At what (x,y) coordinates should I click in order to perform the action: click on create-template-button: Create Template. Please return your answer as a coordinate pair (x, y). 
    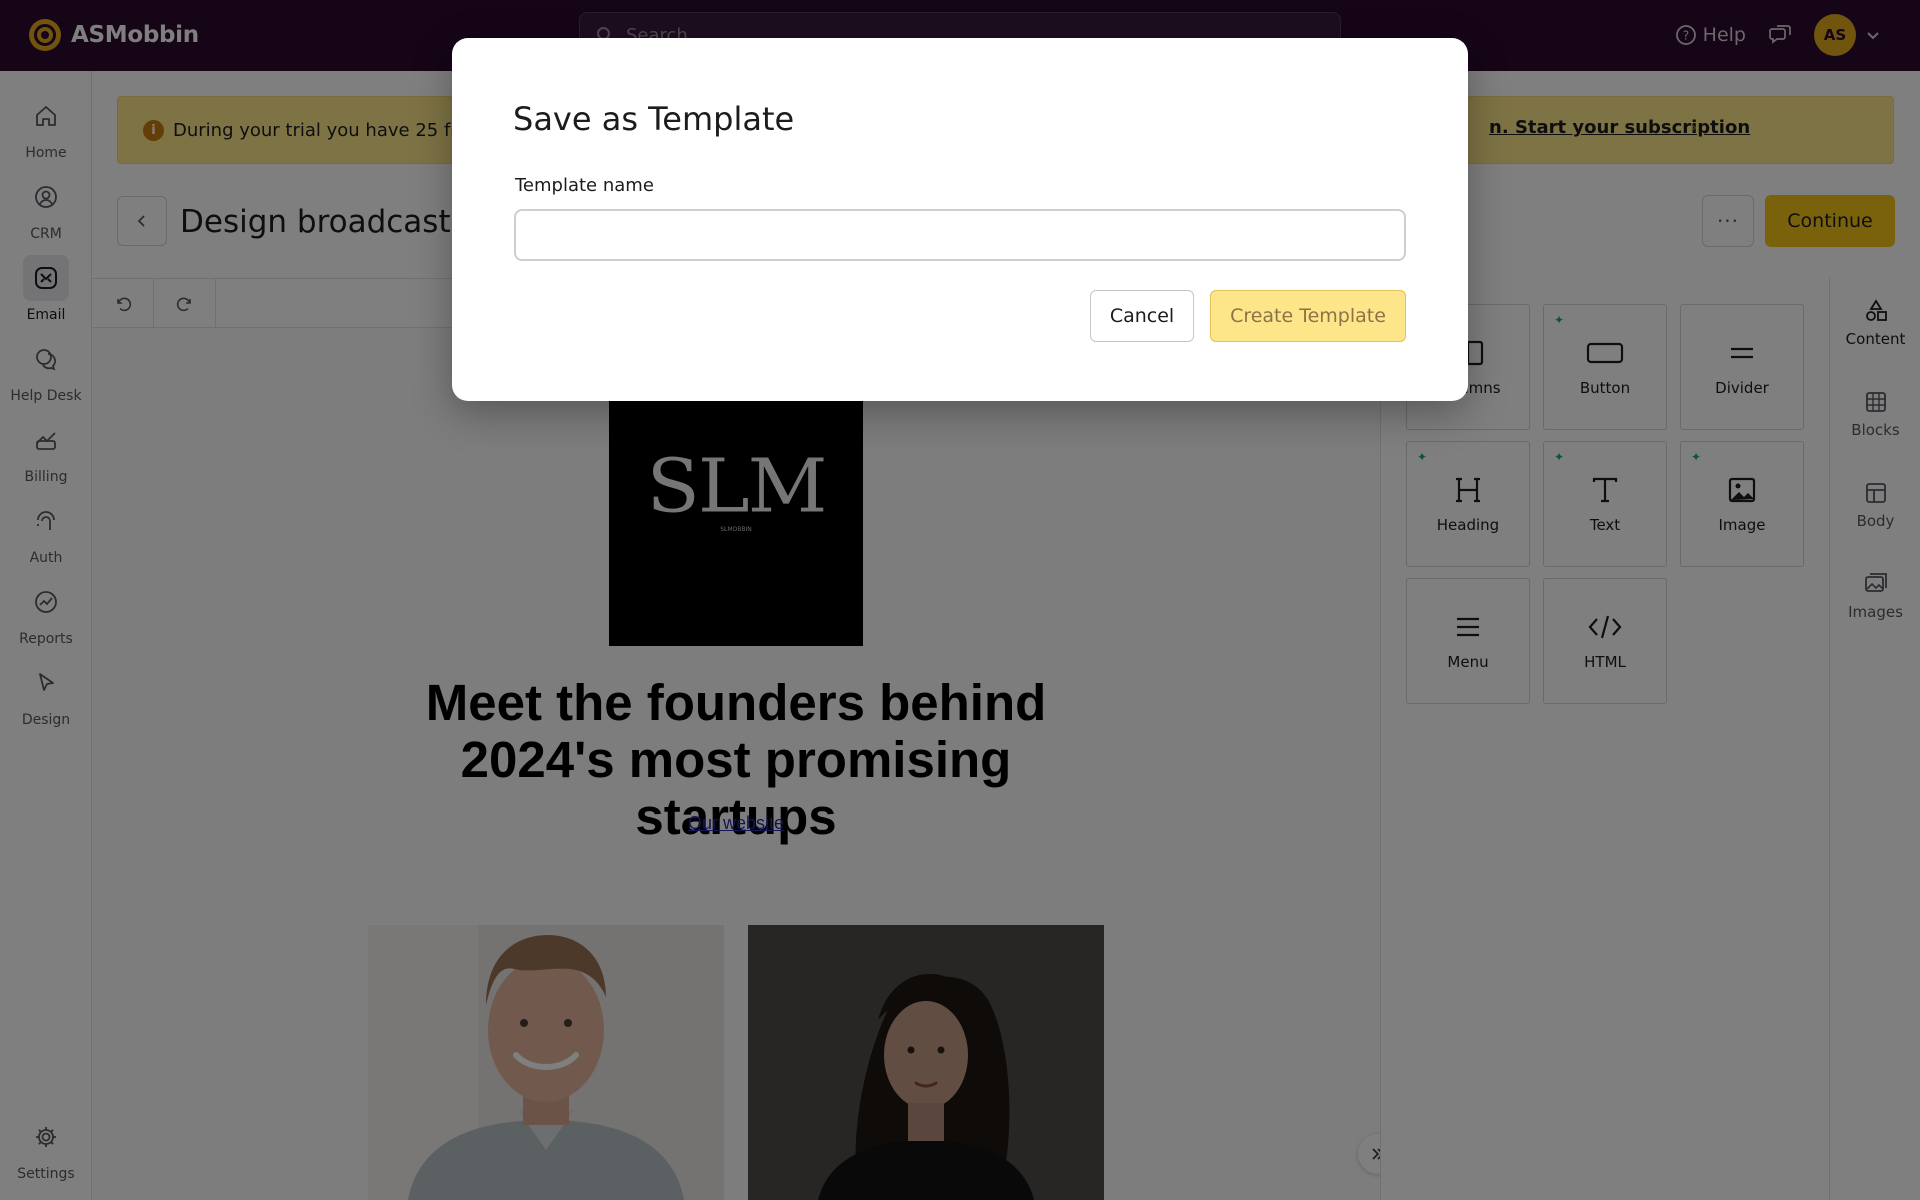
    Looking at the image, I should click on (1308, 316).